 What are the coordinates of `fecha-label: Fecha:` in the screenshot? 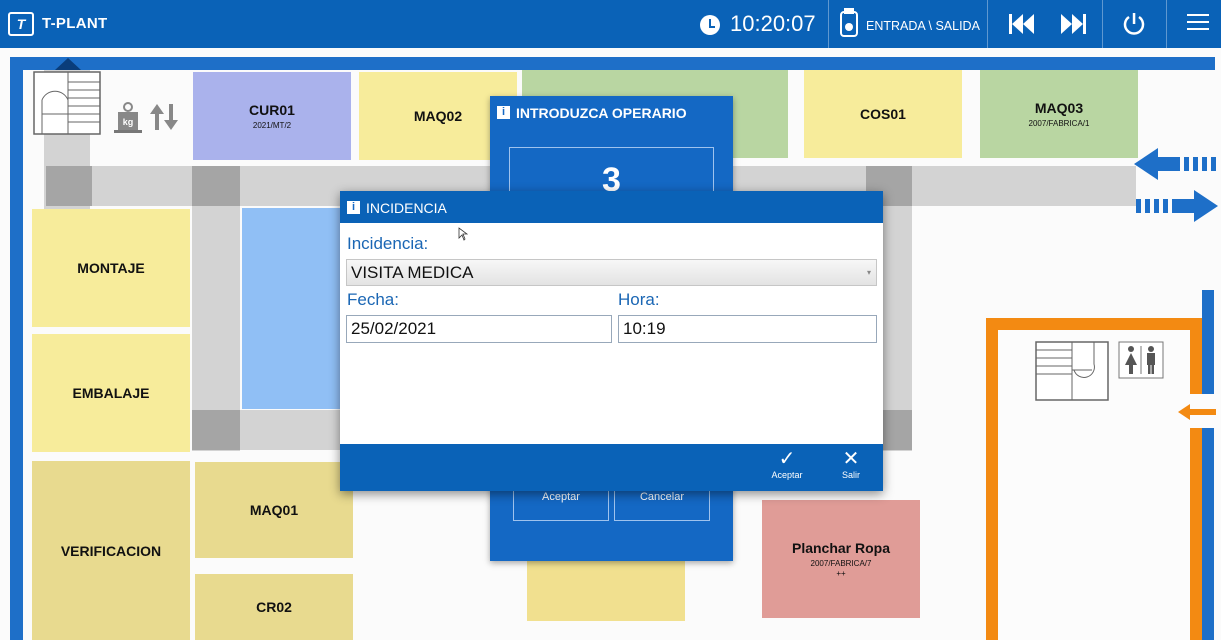 It's located at (373, 299).